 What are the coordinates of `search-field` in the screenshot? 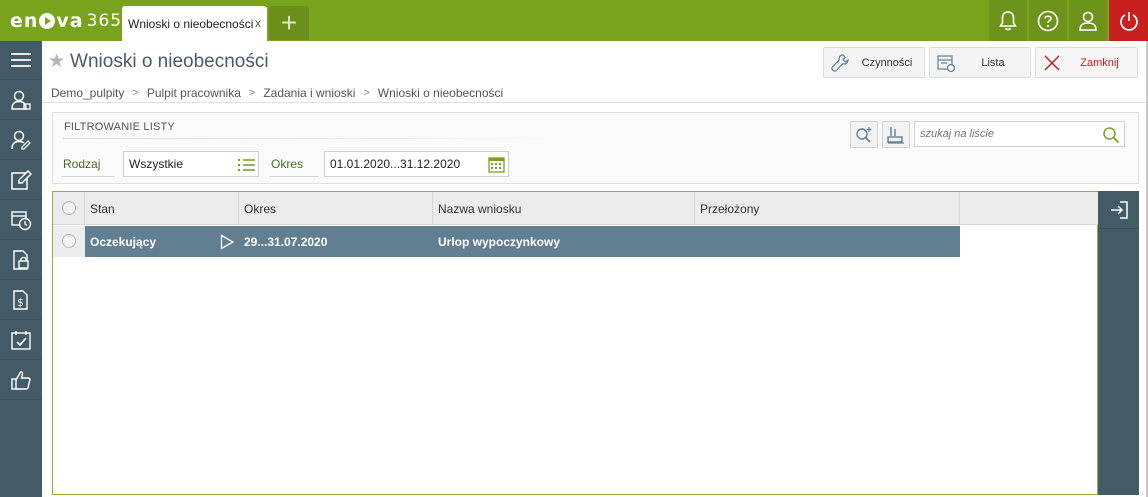 It's located at (1019, 134).